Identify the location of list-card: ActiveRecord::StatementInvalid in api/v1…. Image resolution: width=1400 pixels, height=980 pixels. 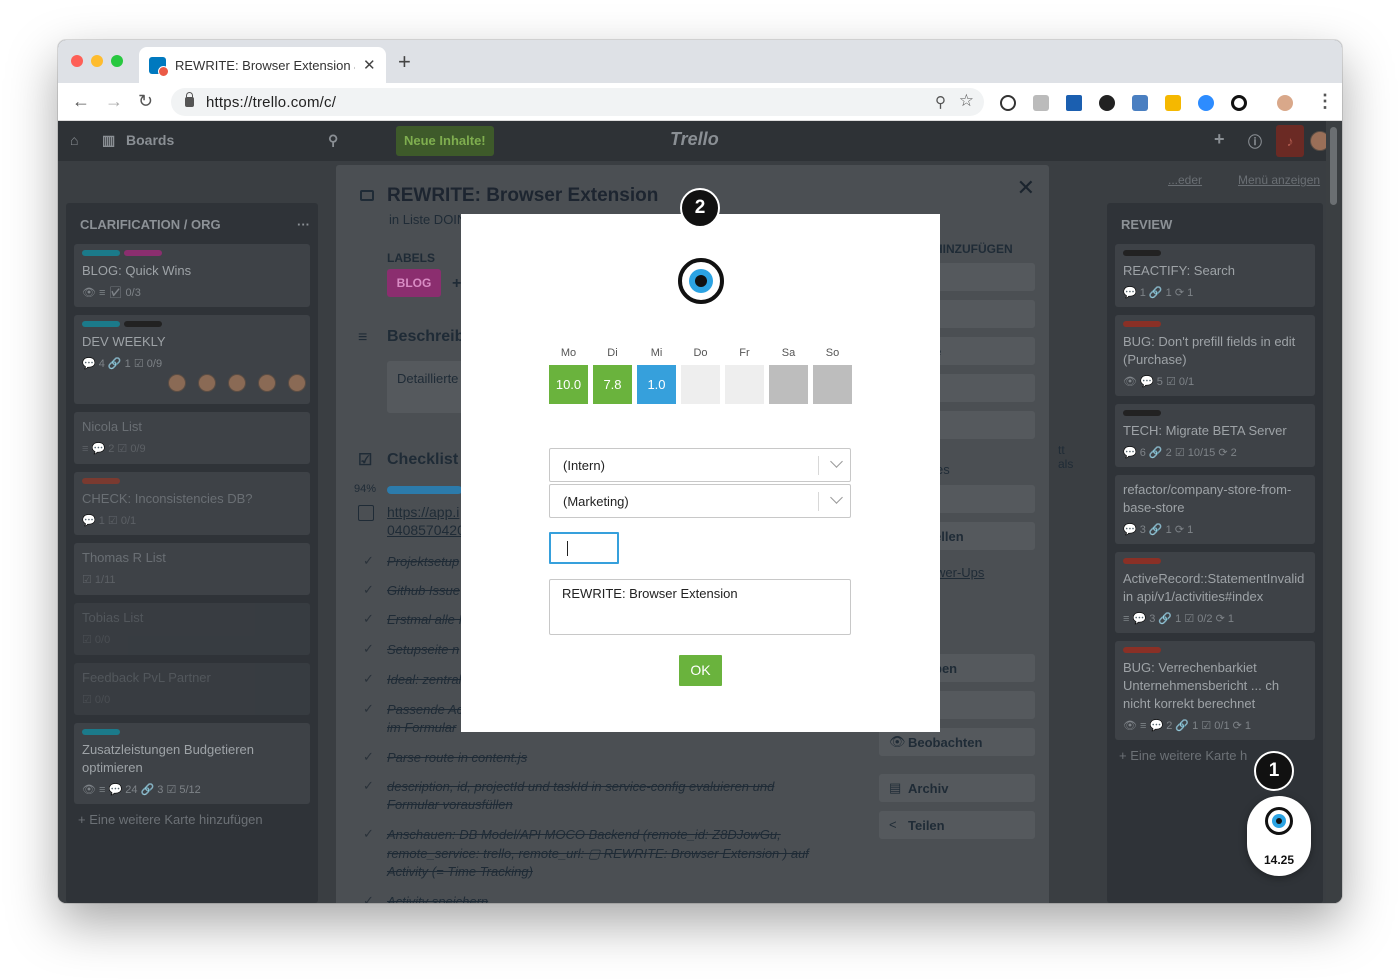
(1215, 592).